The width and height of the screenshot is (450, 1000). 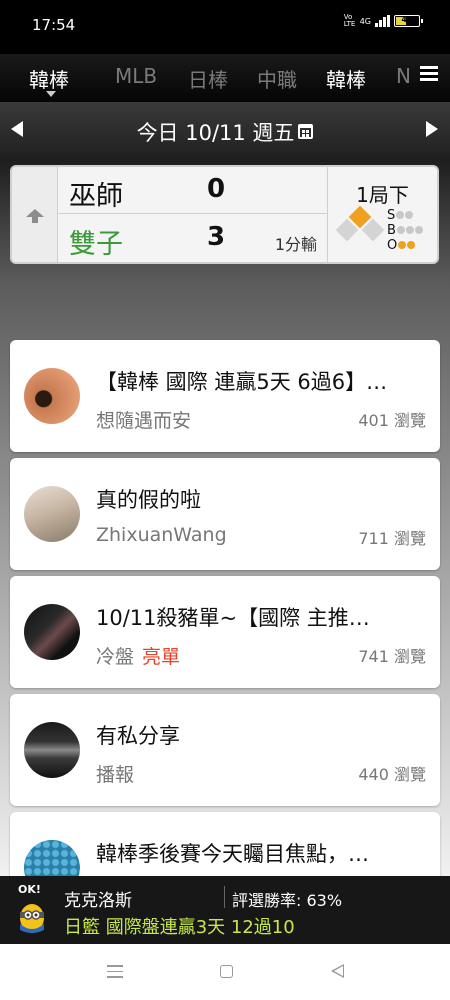 I want to click on mascot-label: OK!, so click(x=29, y=889).